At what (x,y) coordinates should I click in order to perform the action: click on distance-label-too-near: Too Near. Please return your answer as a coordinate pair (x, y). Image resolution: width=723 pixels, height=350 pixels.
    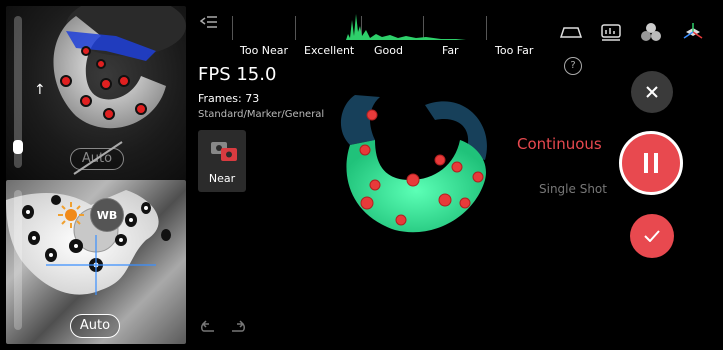
    Looking at the image, I should click on (264, 50).